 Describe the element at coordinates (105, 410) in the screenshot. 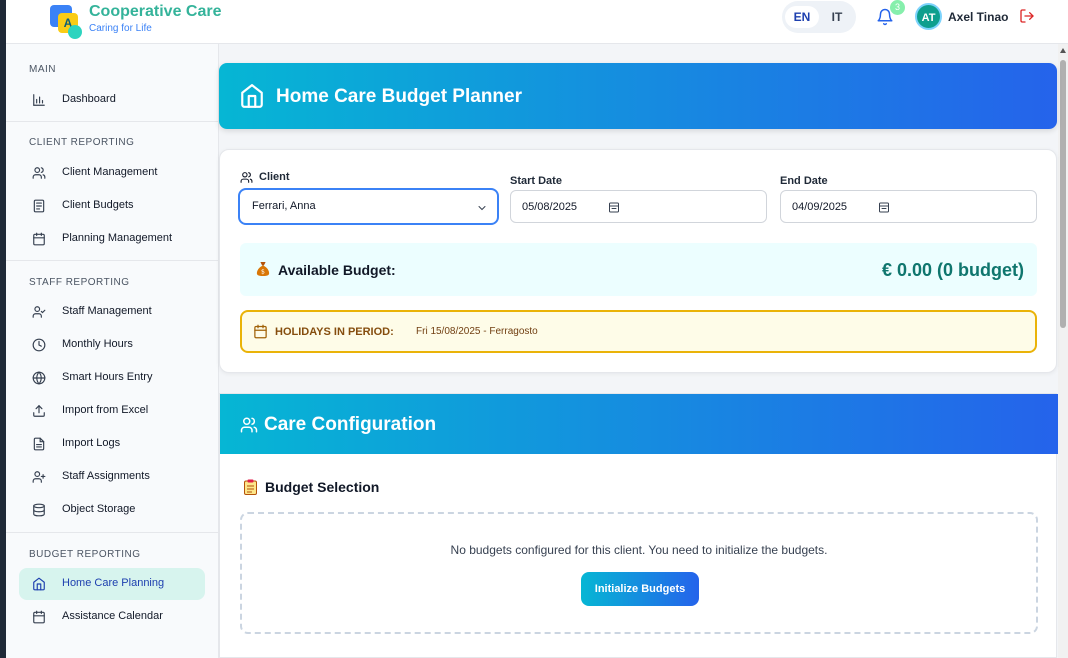

I see `sidebar-item-label: Import from Excel` at that location.